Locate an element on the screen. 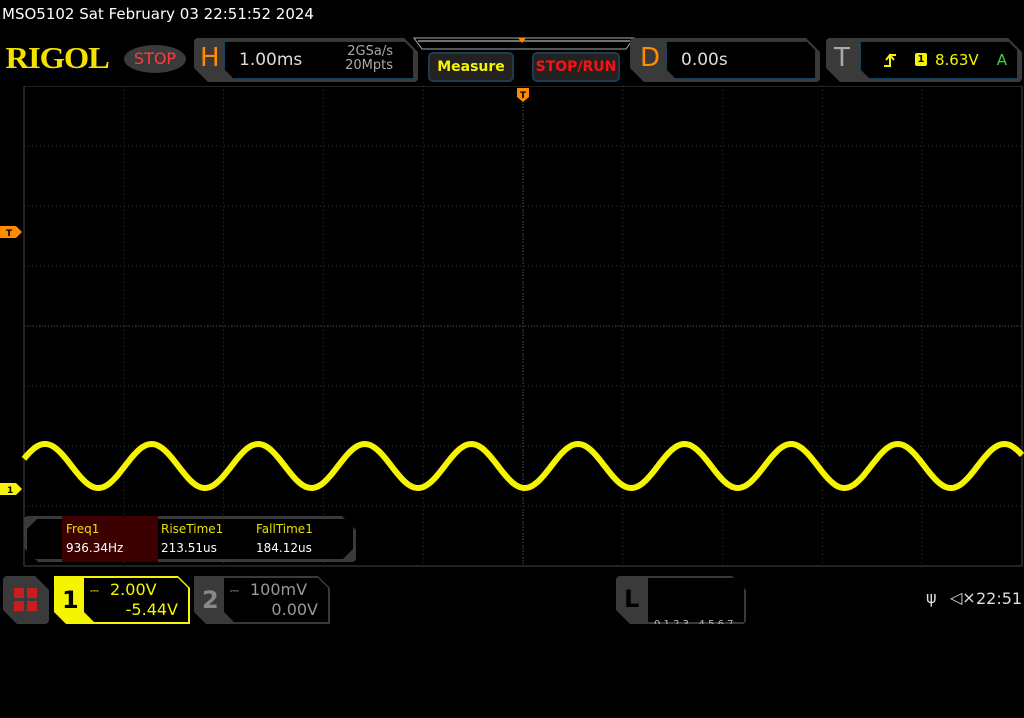 The width and height of the screenshot is (1024, 718). logic-label: L is located at coordinates (632, 599).